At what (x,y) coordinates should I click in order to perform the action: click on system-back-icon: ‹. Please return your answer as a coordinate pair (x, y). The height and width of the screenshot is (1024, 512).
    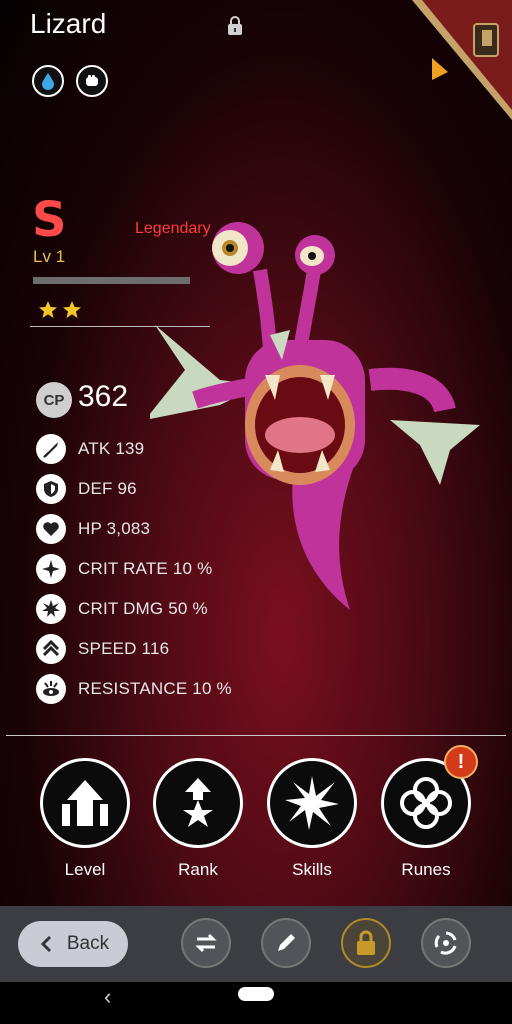
    Looking at the image, I should click on (107, 997).